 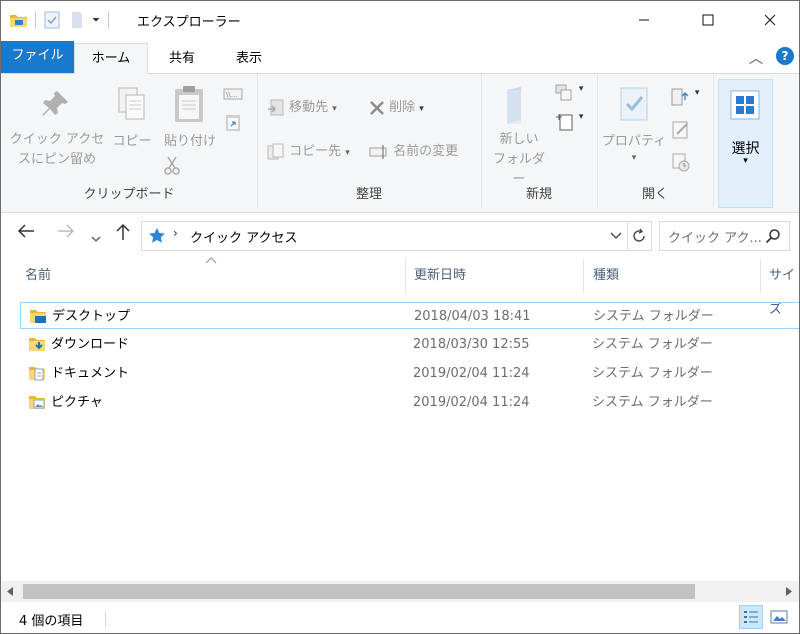 I want to click on table-row: ダウンロード 2018/03/30 12:55 システム フォルダー, so click(x=409, y=344).